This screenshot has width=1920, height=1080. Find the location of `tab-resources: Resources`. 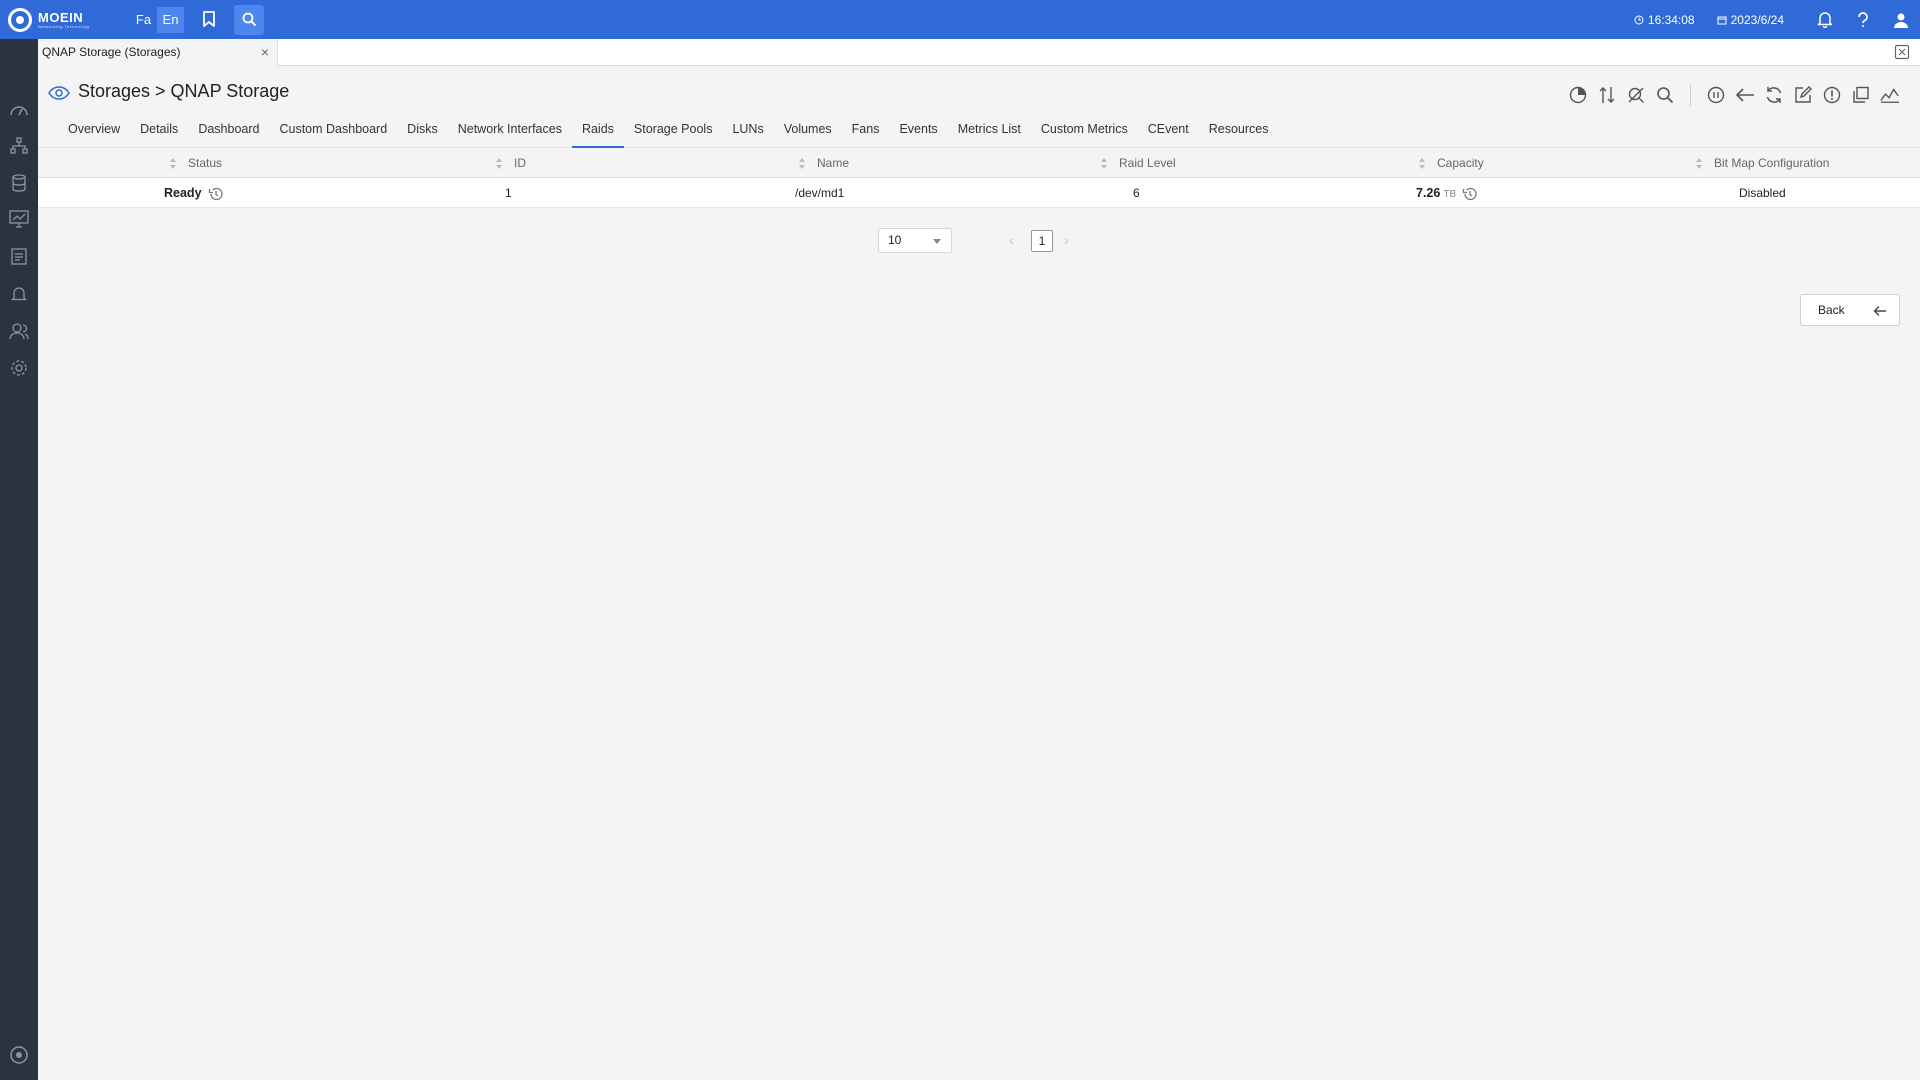

tab-resources: Resources is located at coordinates (1239, 131).